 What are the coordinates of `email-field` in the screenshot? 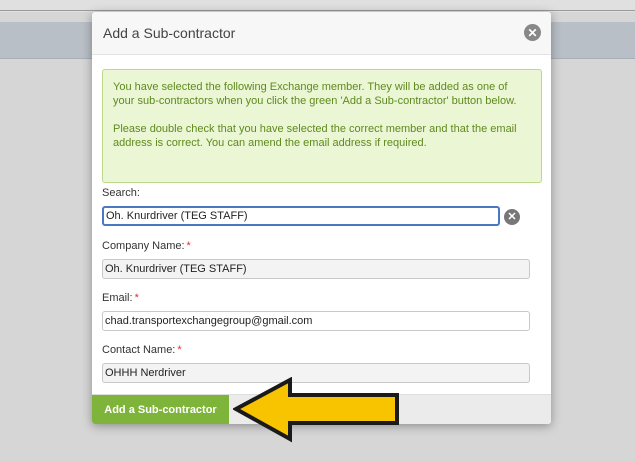 It's located at (316, 321).